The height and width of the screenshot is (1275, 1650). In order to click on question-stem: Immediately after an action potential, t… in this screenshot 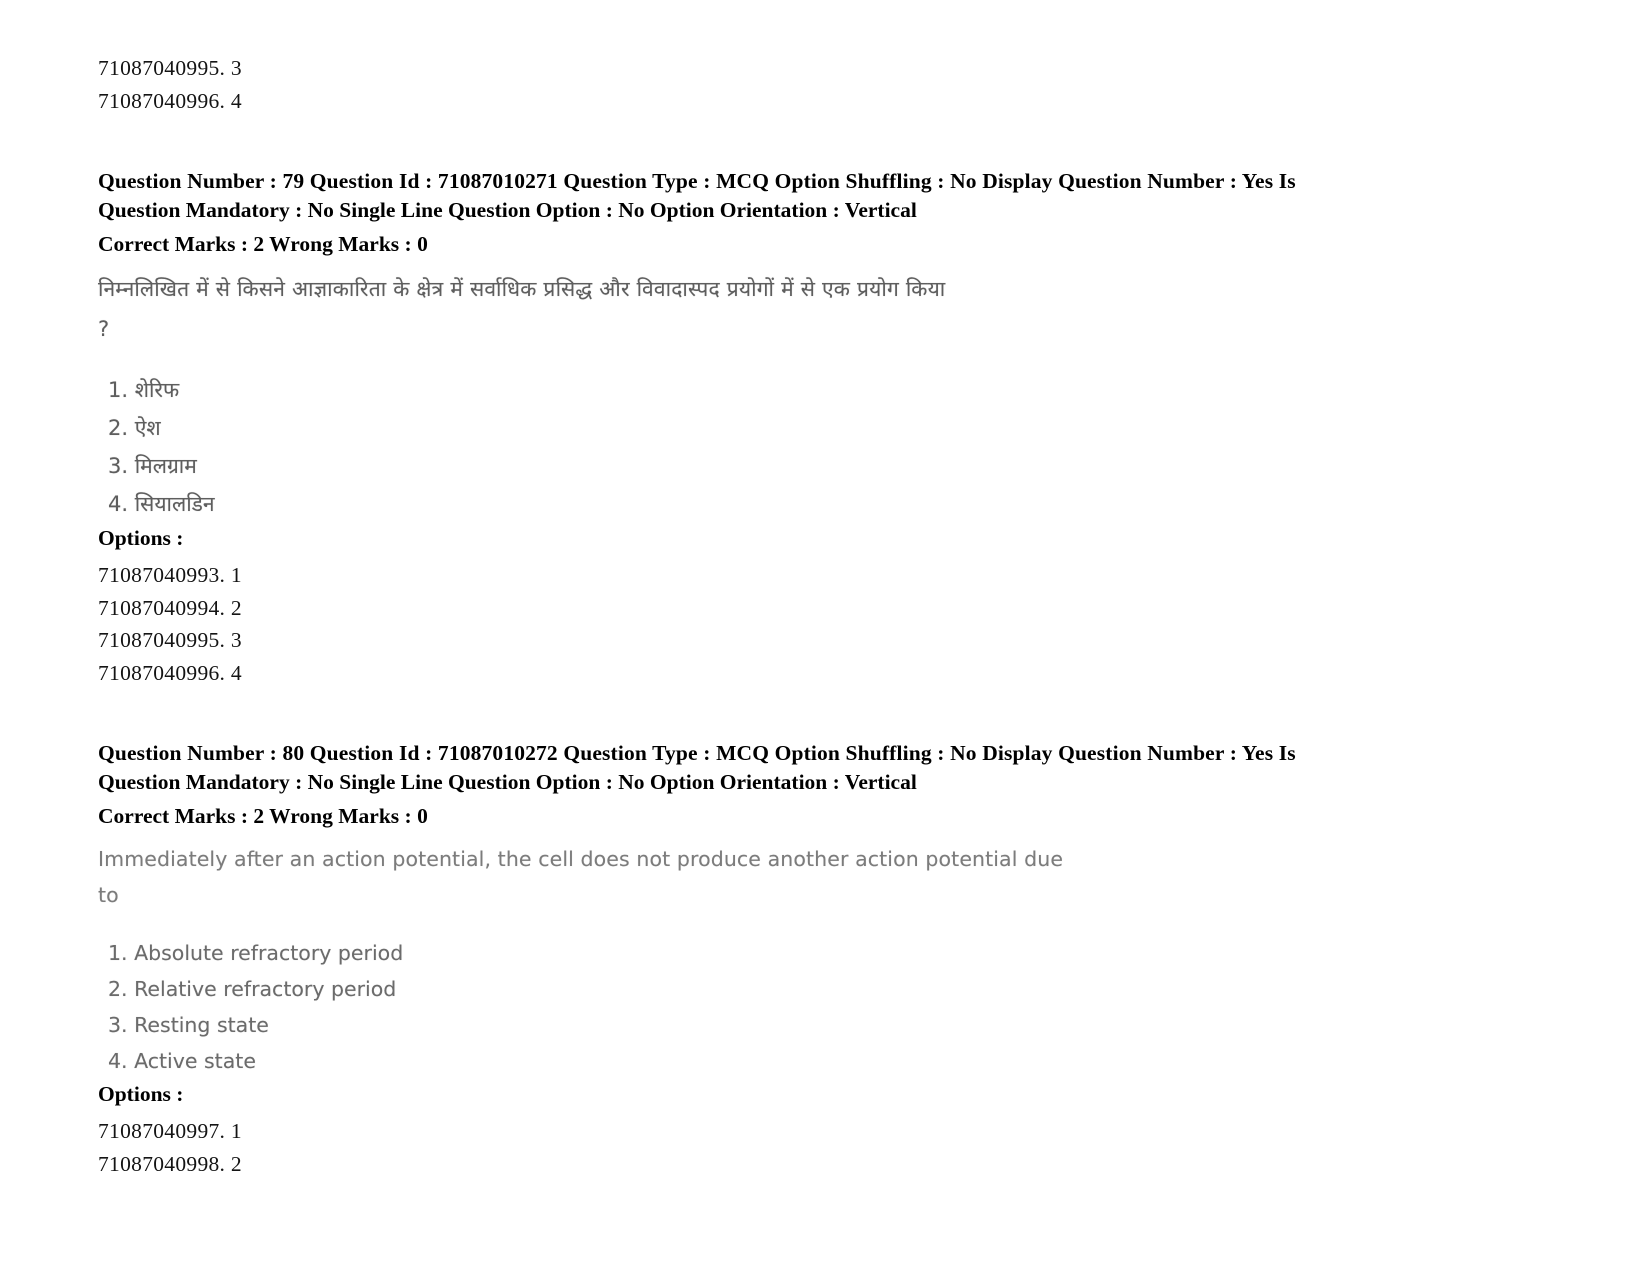, I will do `click(763, 877)`.